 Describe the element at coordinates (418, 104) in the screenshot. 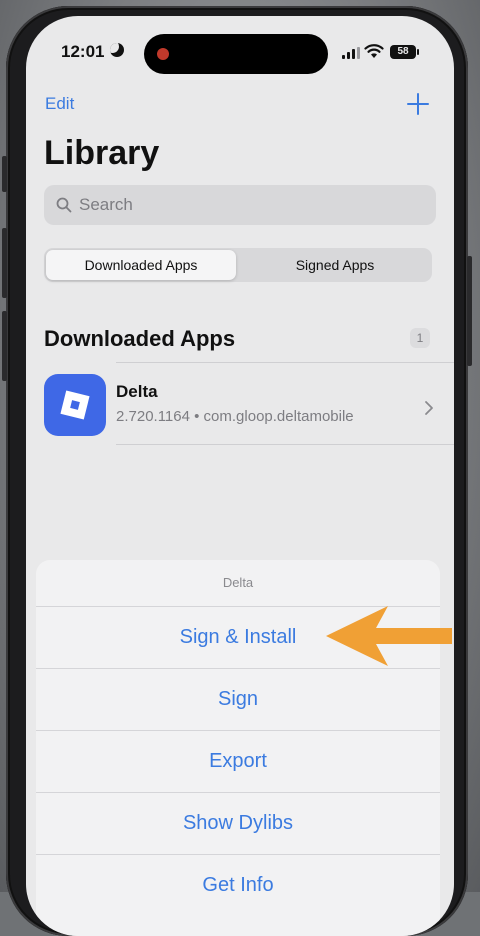

I see `plus-icon` at that location.